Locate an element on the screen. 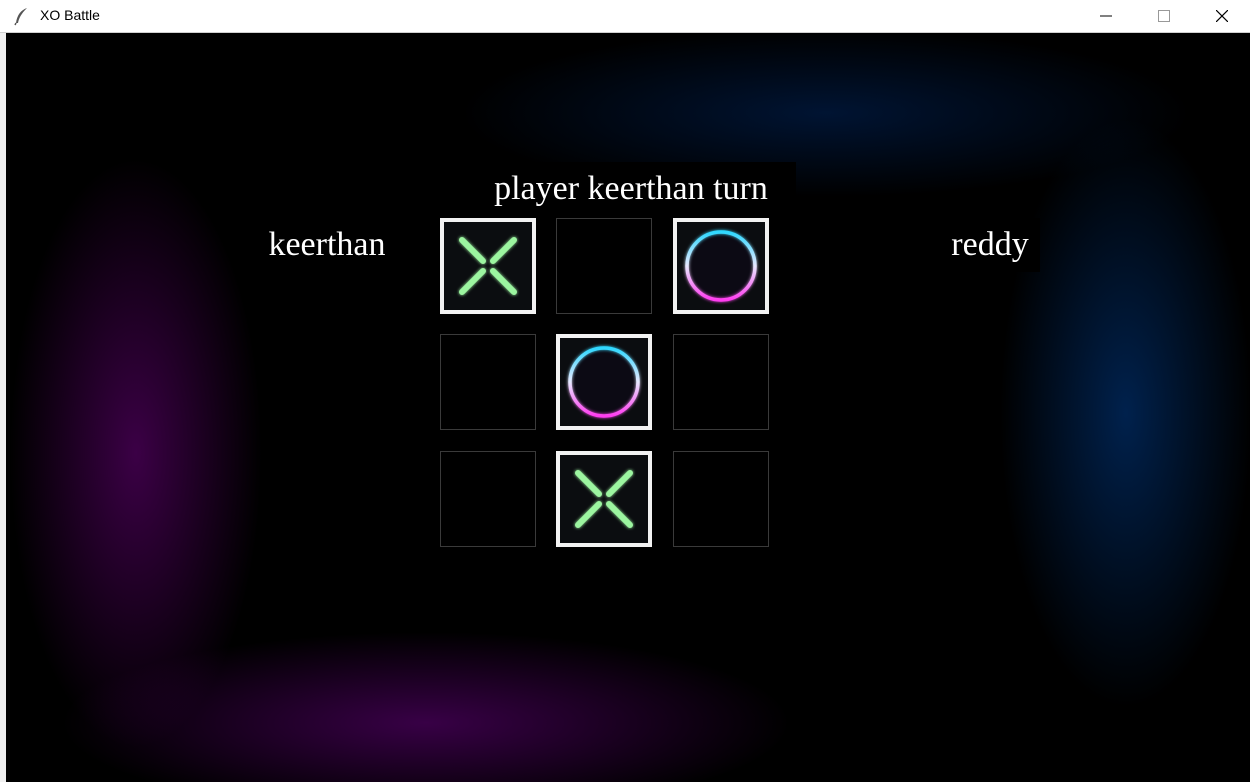 The width and height of the screenshot is (1250, 782). minimize-icon is located at coordinates (1106, 16).